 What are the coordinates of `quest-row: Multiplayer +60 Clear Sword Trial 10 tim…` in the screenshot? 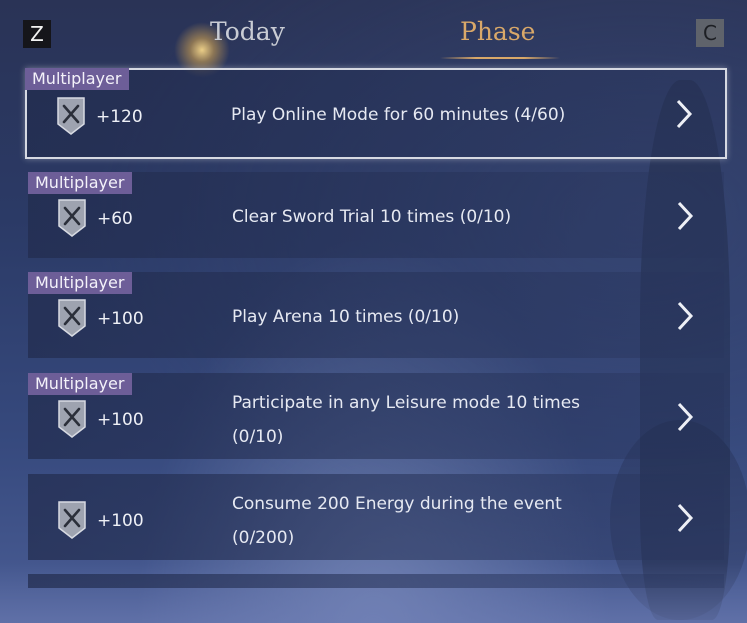 It's located at (376, 215).